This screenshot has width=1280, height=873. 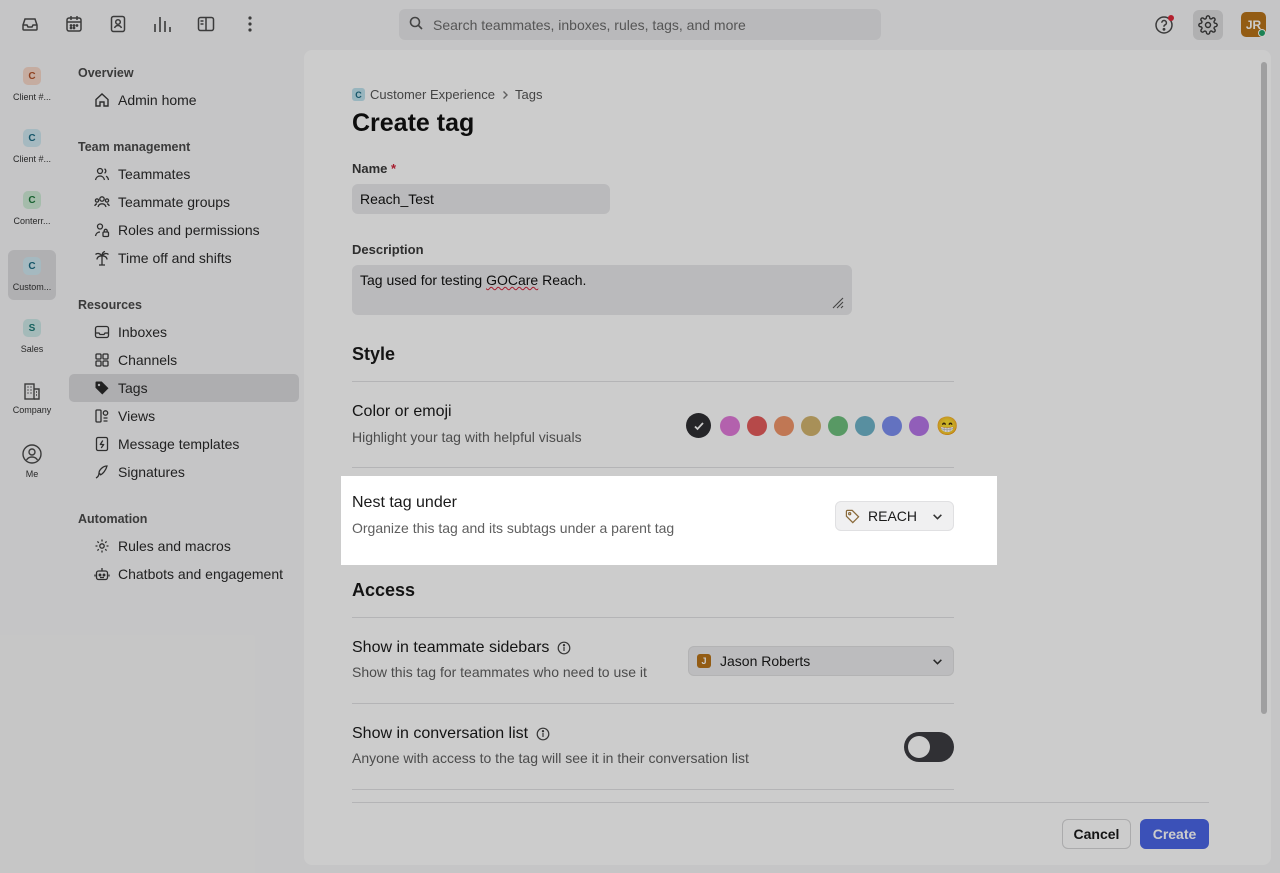 What do you see at coordinates (184, 258) in the screenshot?
I see `nav-item-time-off: Time off and shifts` at bounding box center [184, 258].